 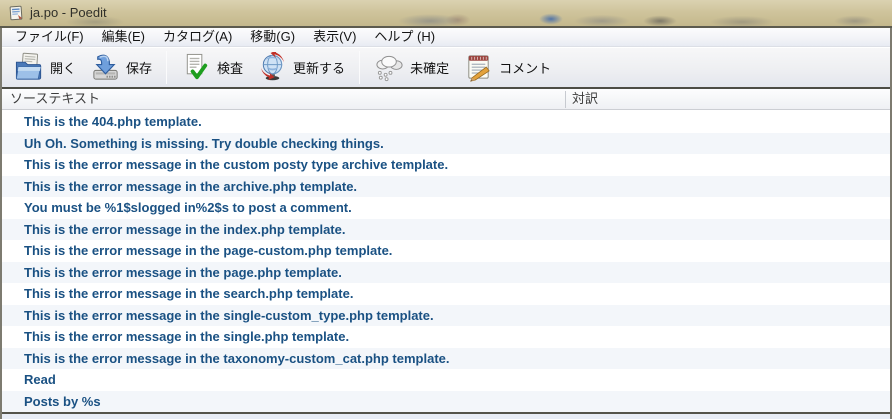 I want to click on menu-item-file: ファイル(F), so click(x=49, y=37).